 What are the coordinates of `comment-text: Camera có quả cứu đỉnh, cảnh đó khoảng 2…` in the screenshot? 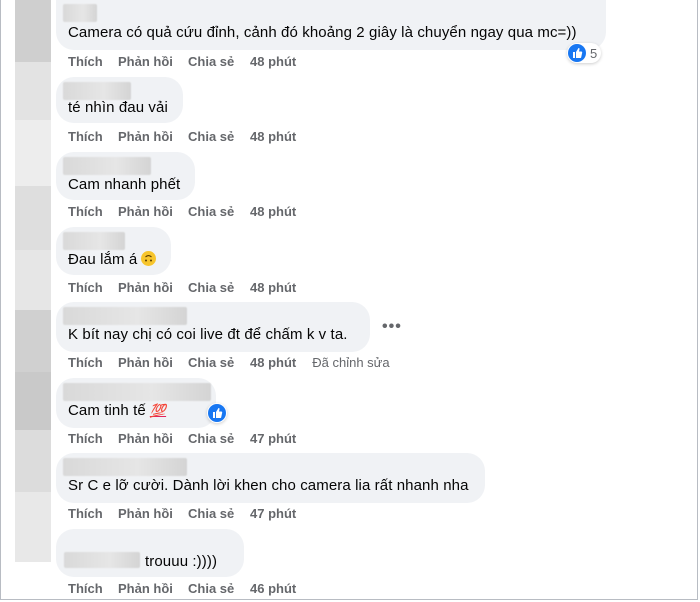 It's located at (322, 32).